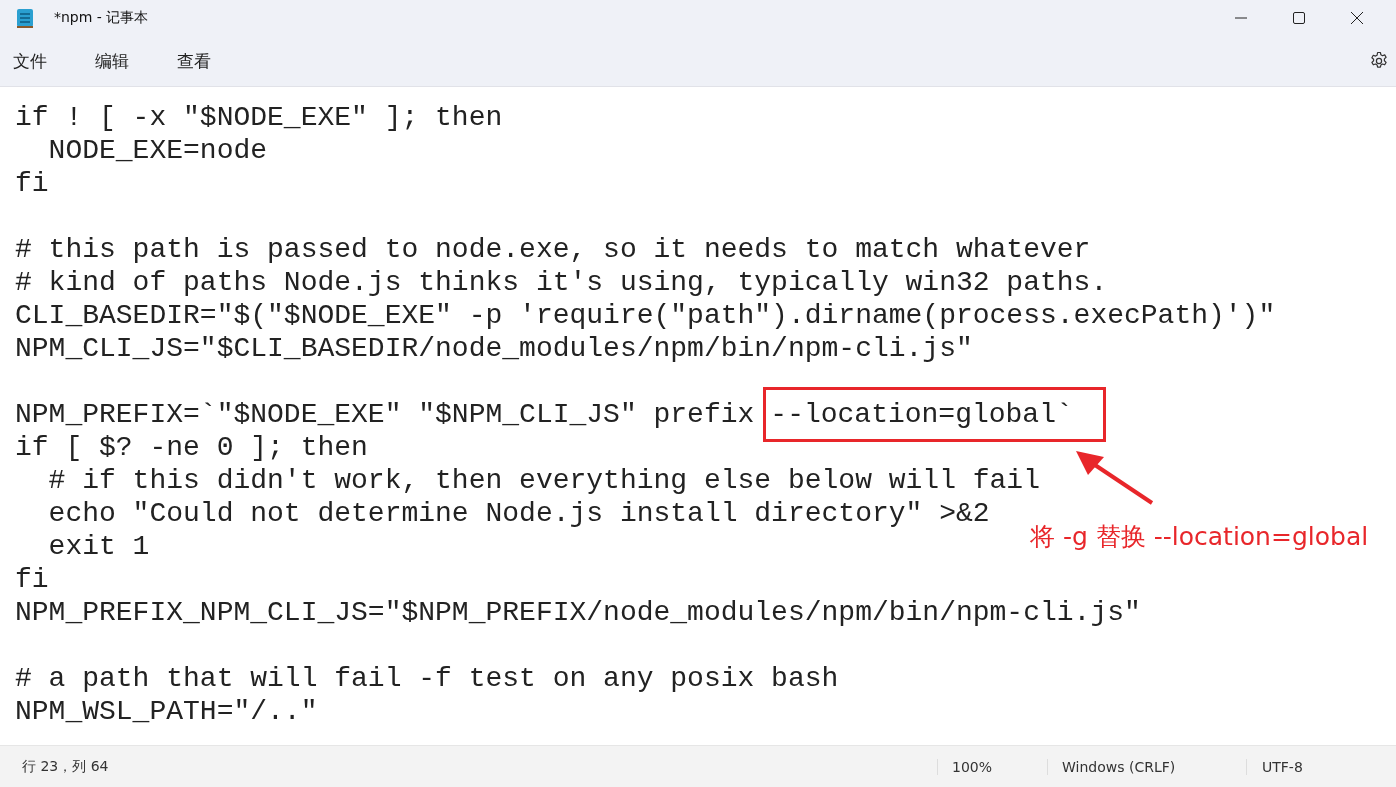 This screenshot has width=1396, height=787. What do you see at coordinates (1274, 766) in the screenshot?
I see `encoding: UTF-8` at bounding box center [1274, 766].